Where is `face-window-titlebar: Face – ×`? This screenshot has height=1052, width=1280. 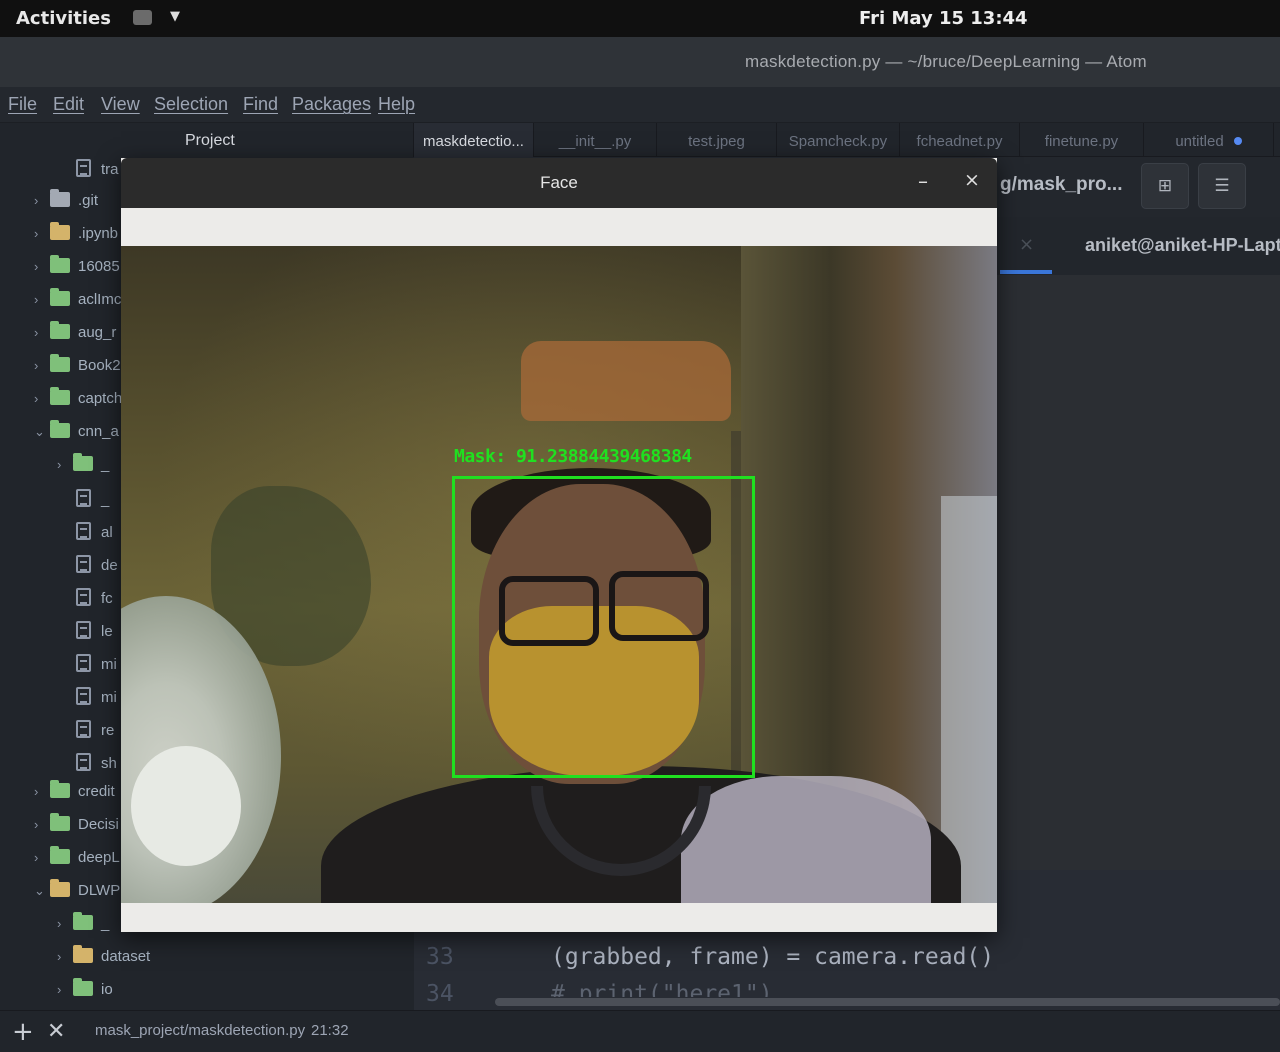 face-window-titlebar: Face – × is located at coordinates (559, 183).